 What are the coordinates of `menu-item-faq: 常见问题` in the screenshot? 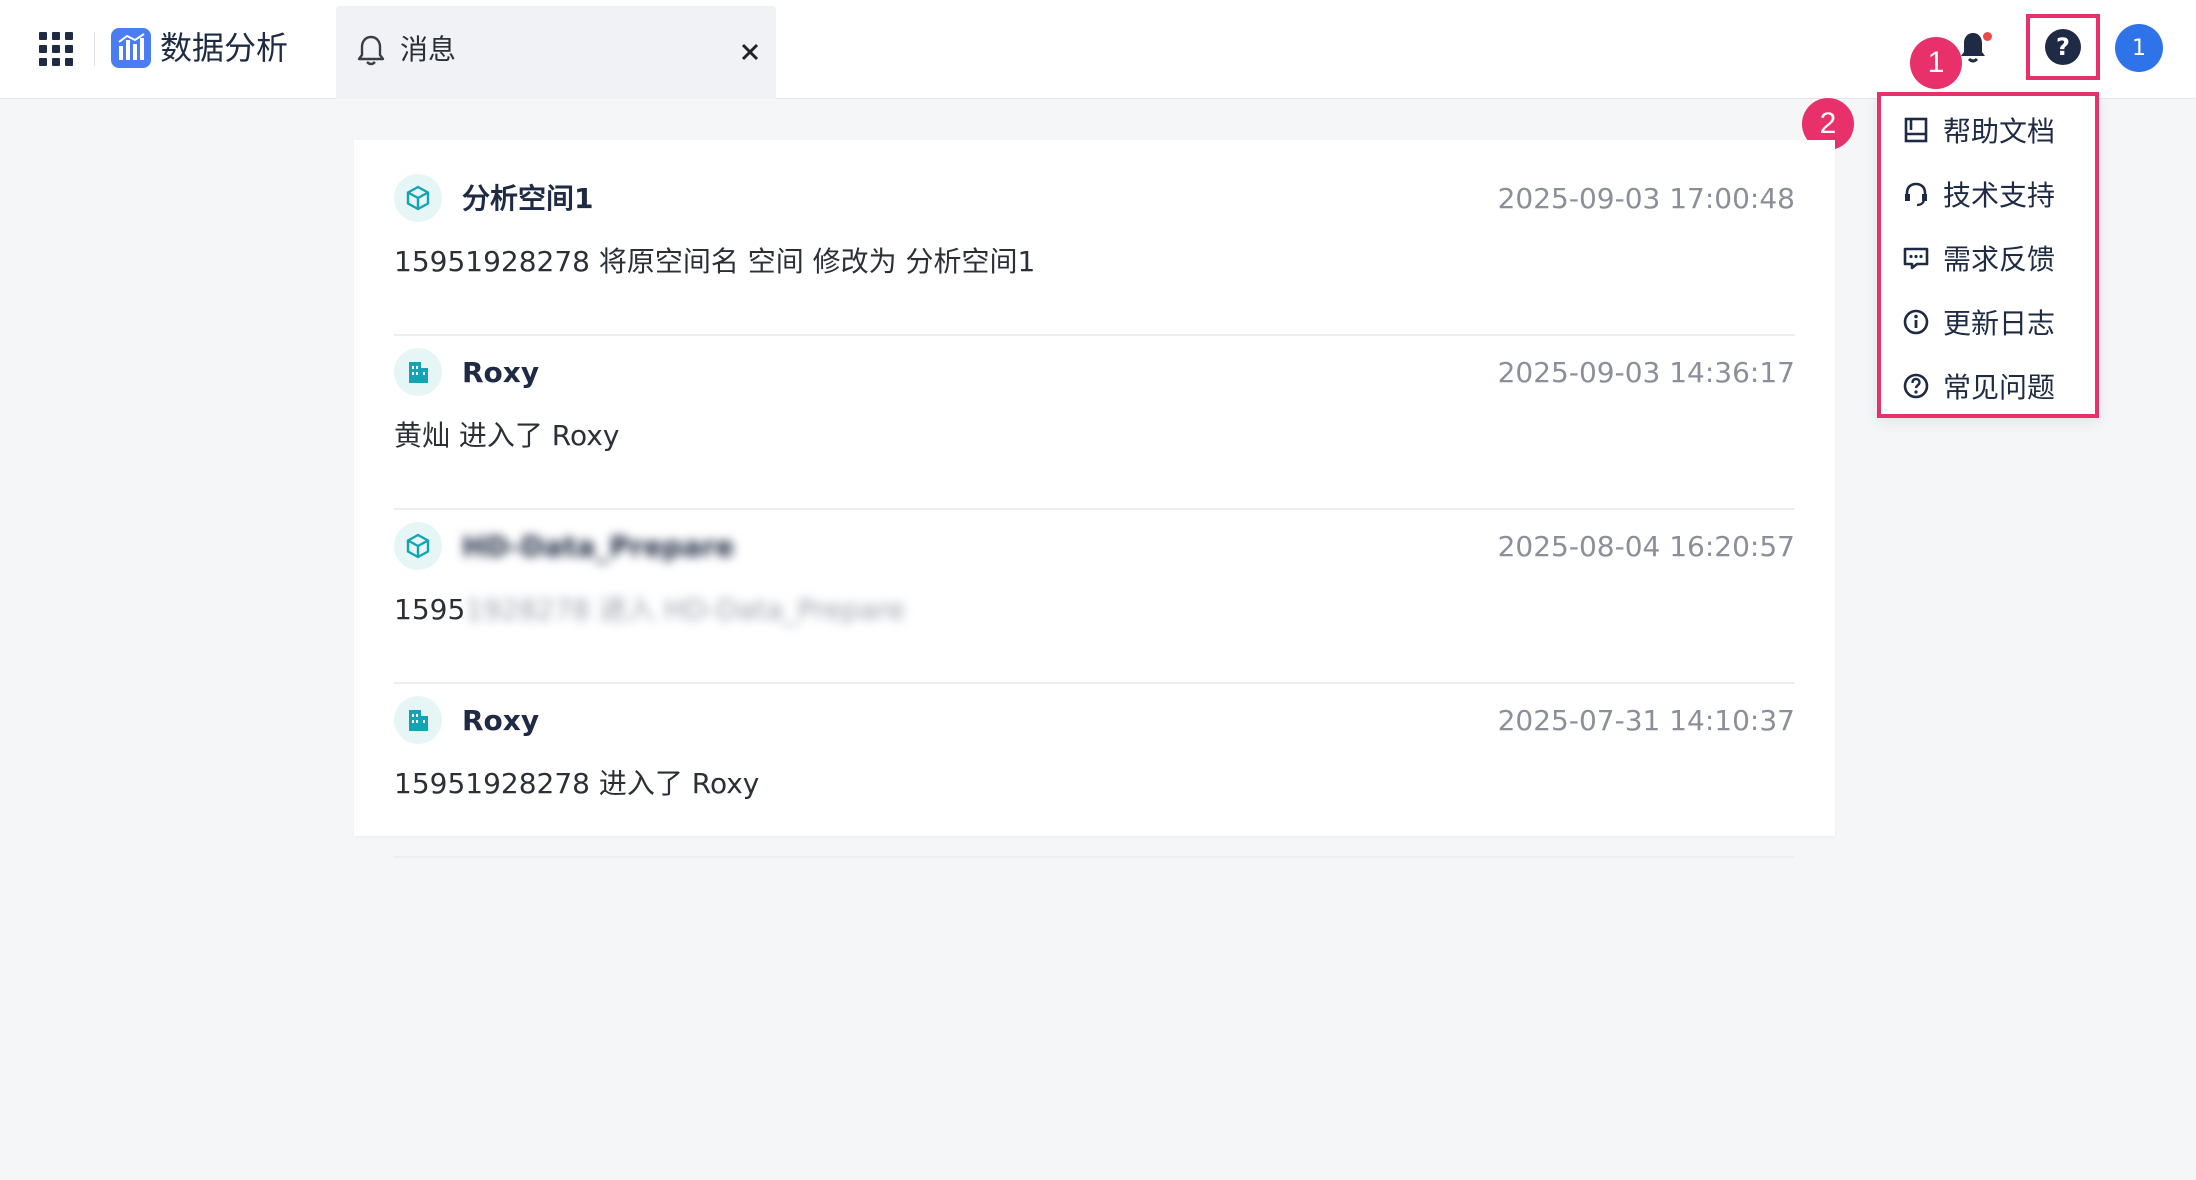 It's located at (1996, 386).